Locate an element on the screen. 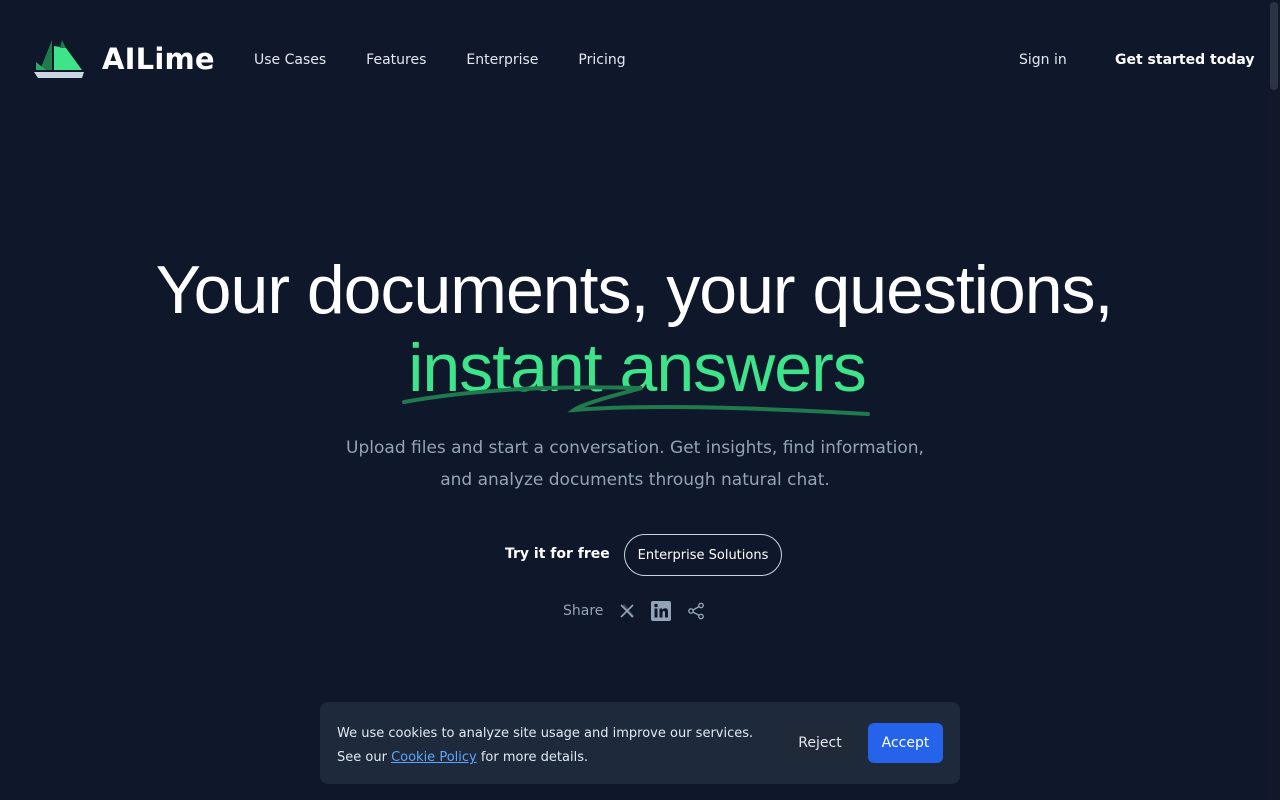 The width and height of the screenshot is (1280, 800). share-row: Share is located at coordinates (642, 611).